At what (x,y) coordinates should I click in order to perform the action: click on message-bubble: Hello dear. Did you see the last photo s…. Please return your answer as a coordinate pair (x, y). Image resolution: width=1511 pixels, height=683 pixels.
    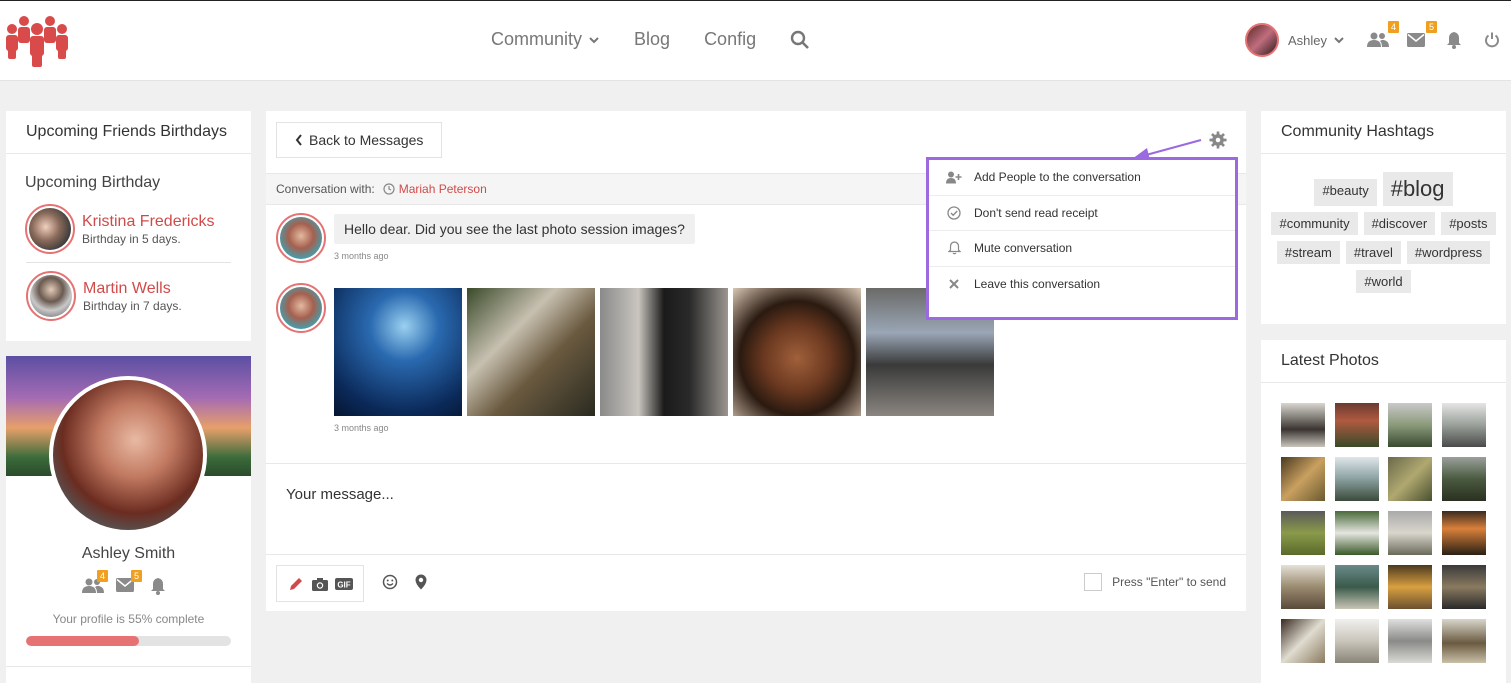
    Looking at the image, I should click on (514, 229).